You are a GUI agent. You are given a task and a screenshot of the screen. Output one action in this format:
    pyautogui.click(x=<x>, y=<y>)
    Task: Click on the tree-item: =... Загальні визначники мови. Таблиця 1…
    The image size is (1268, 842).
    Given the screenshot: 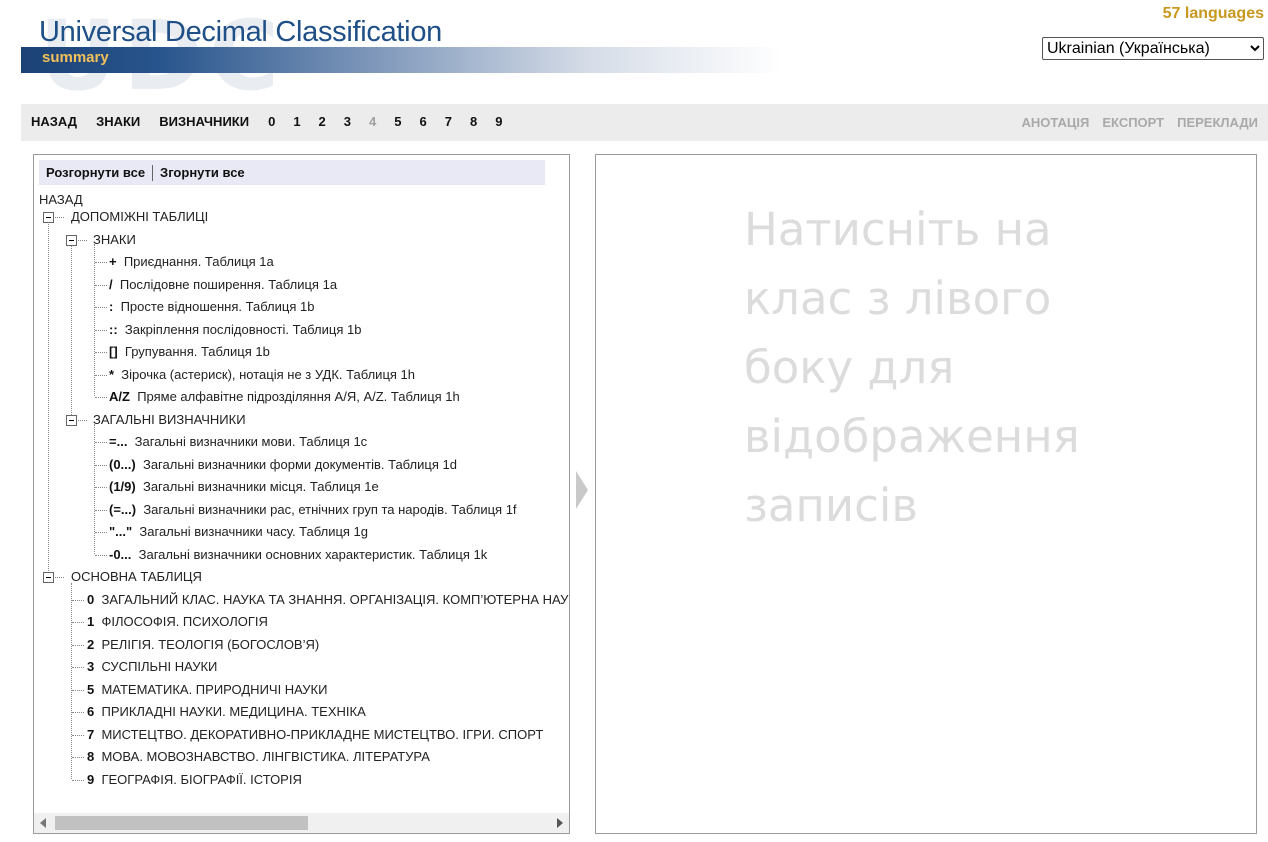 What is the action you would take?
    pyautogui.click(x=238, y=441)
    